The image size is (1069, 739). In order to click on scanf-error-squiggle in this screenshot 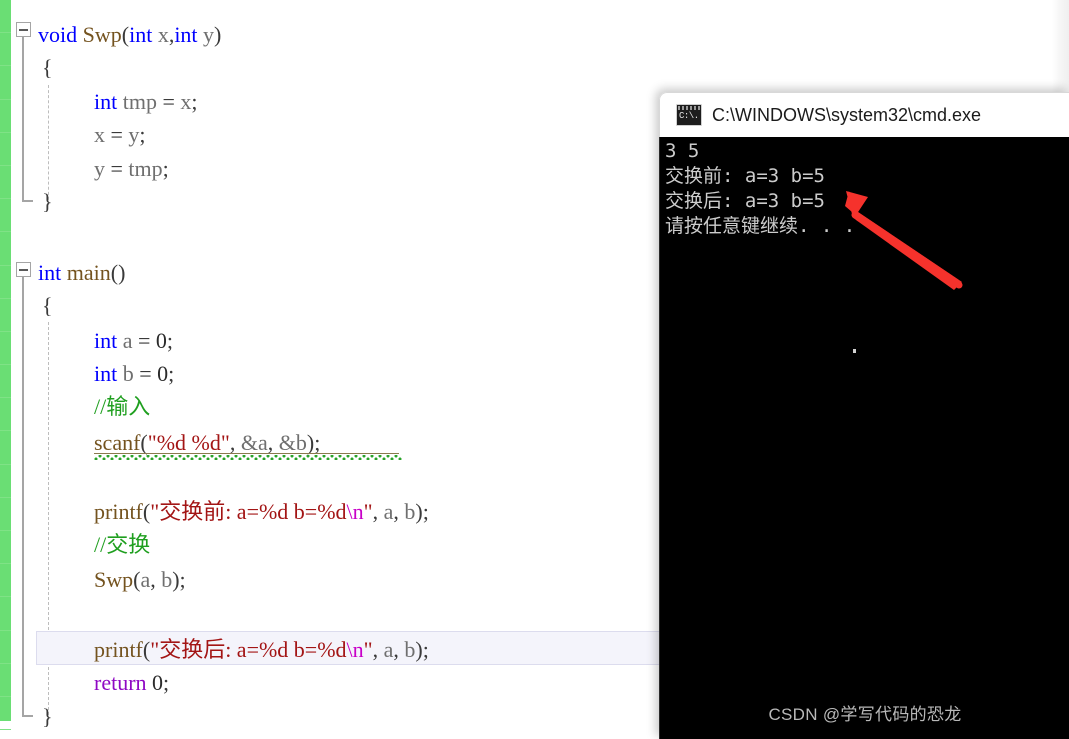, I will do `click(248, 457)`.